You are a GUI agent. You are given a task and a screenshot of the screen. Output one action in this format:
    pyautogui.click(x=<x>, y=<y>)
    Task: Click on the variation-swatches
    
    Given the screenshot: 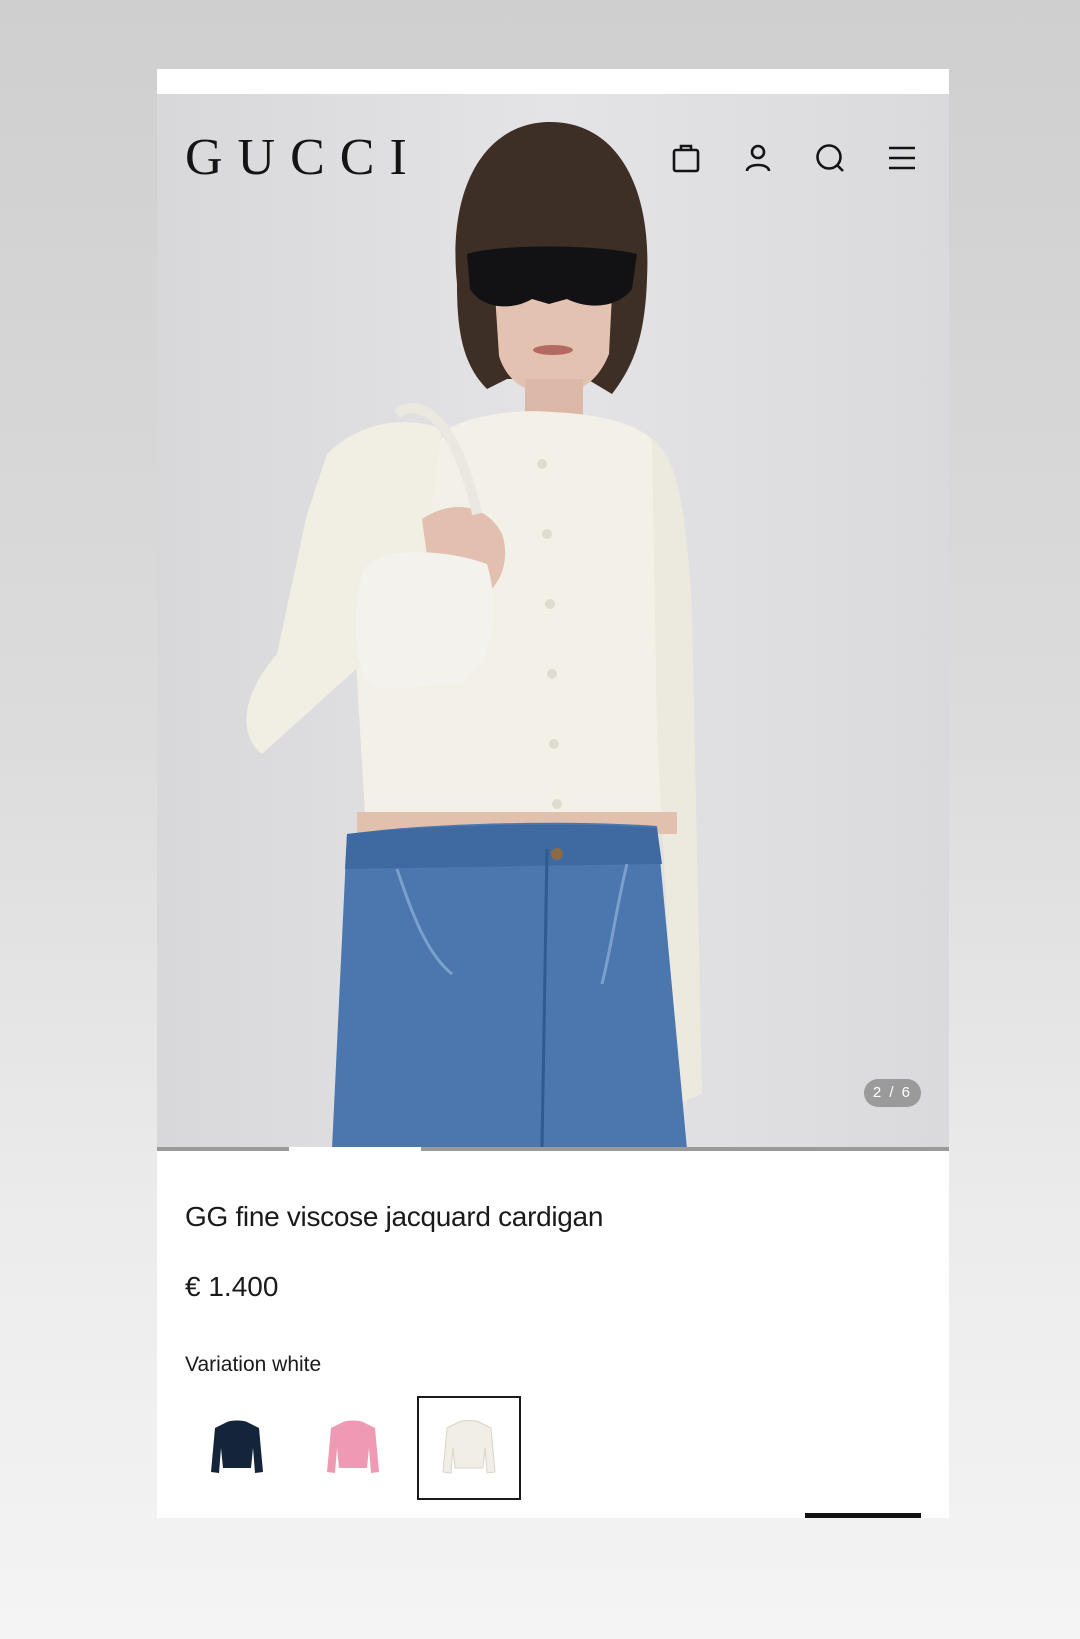 What is the action you would take?
    pyautogui.click(x=353, y=1448)
    